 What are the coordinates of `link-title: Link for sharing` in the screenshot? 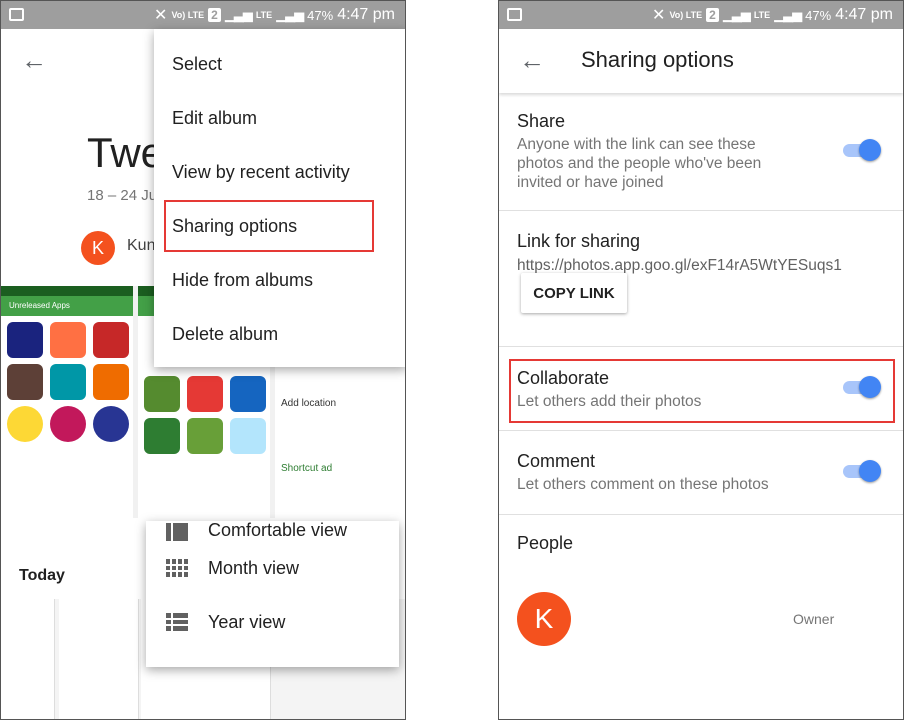 It's located at (579, 241).